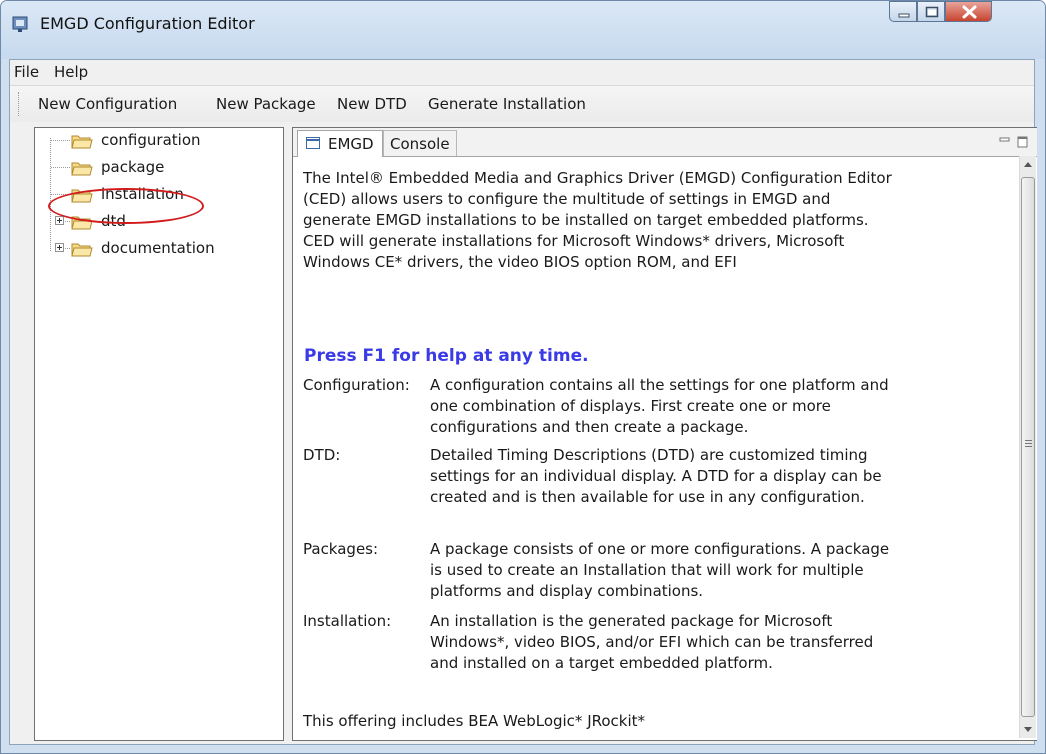 The width and height of the screenshot is (1046, 754). What do you see at coordinates (1028, 164) in the screenshot?
I see `scroll-up-arrow-icon` at bounding box center [1028, 164].